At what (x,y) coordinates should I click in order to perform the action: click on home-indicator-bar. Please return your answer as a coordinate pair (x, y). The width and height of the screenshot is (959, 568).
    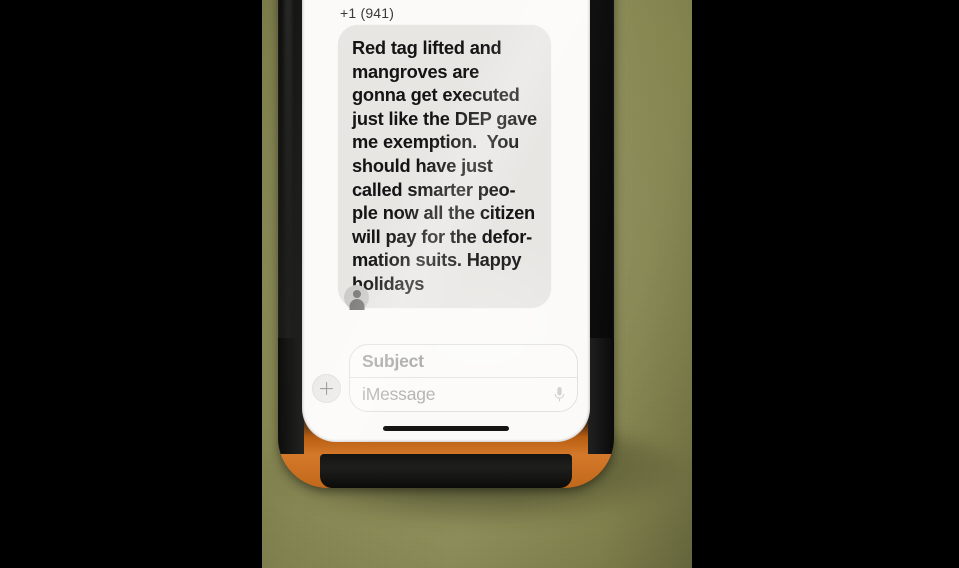
    Looking at the image, I should click on (446, 428).